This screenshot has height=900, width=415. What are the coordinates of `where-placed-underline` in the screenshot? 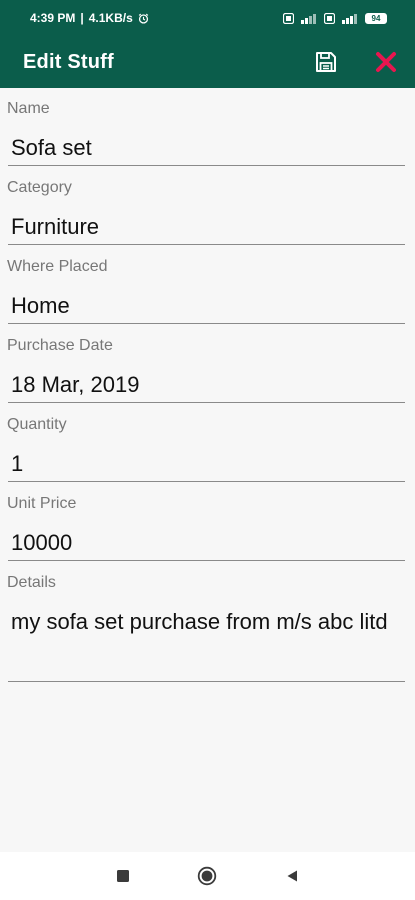 It's located at (206, 323).